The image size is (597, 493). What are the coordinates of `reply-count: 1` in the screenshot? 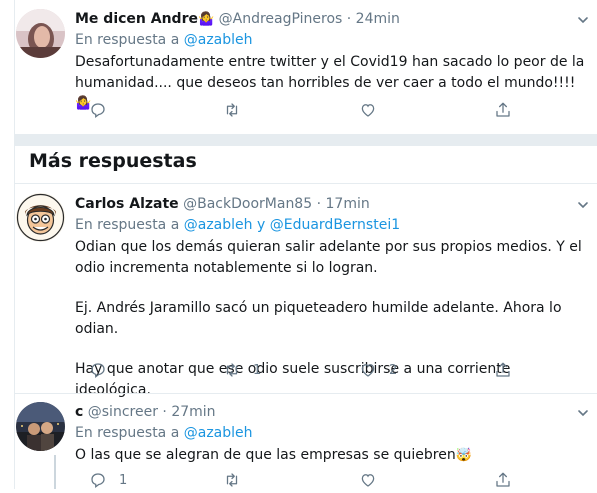 It's located at (123, 480).